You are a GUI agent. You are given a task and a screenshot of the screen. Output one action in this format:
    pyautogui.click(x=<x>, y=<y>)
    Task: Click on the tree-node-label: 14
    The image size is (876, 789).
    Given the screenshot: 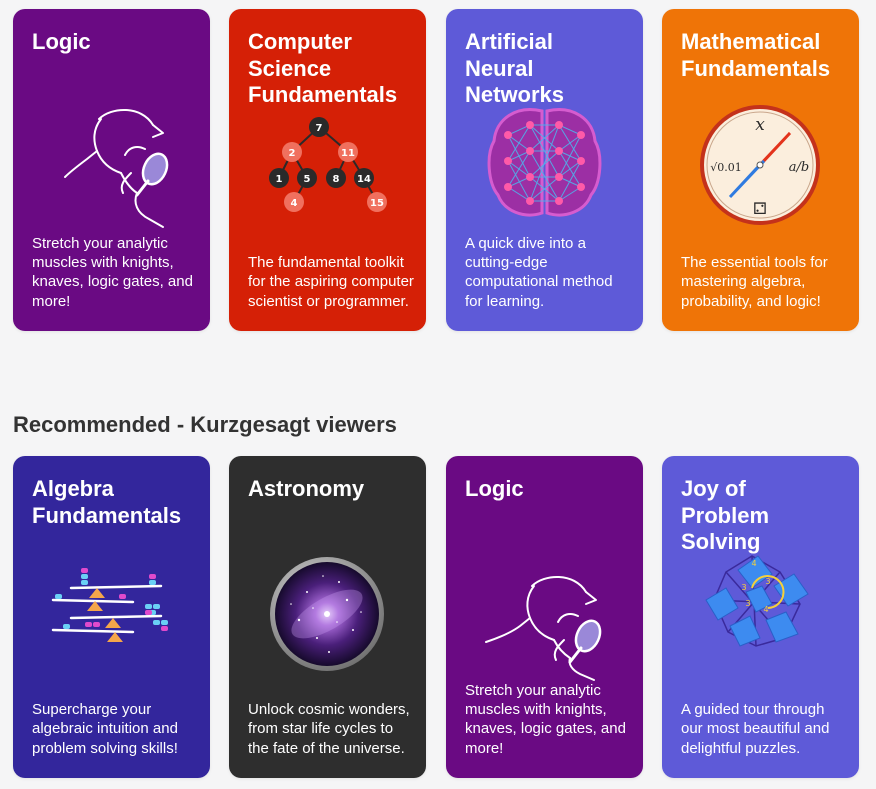 What is the action you would take?
    pyautogui.click(x=364, y=179)
    